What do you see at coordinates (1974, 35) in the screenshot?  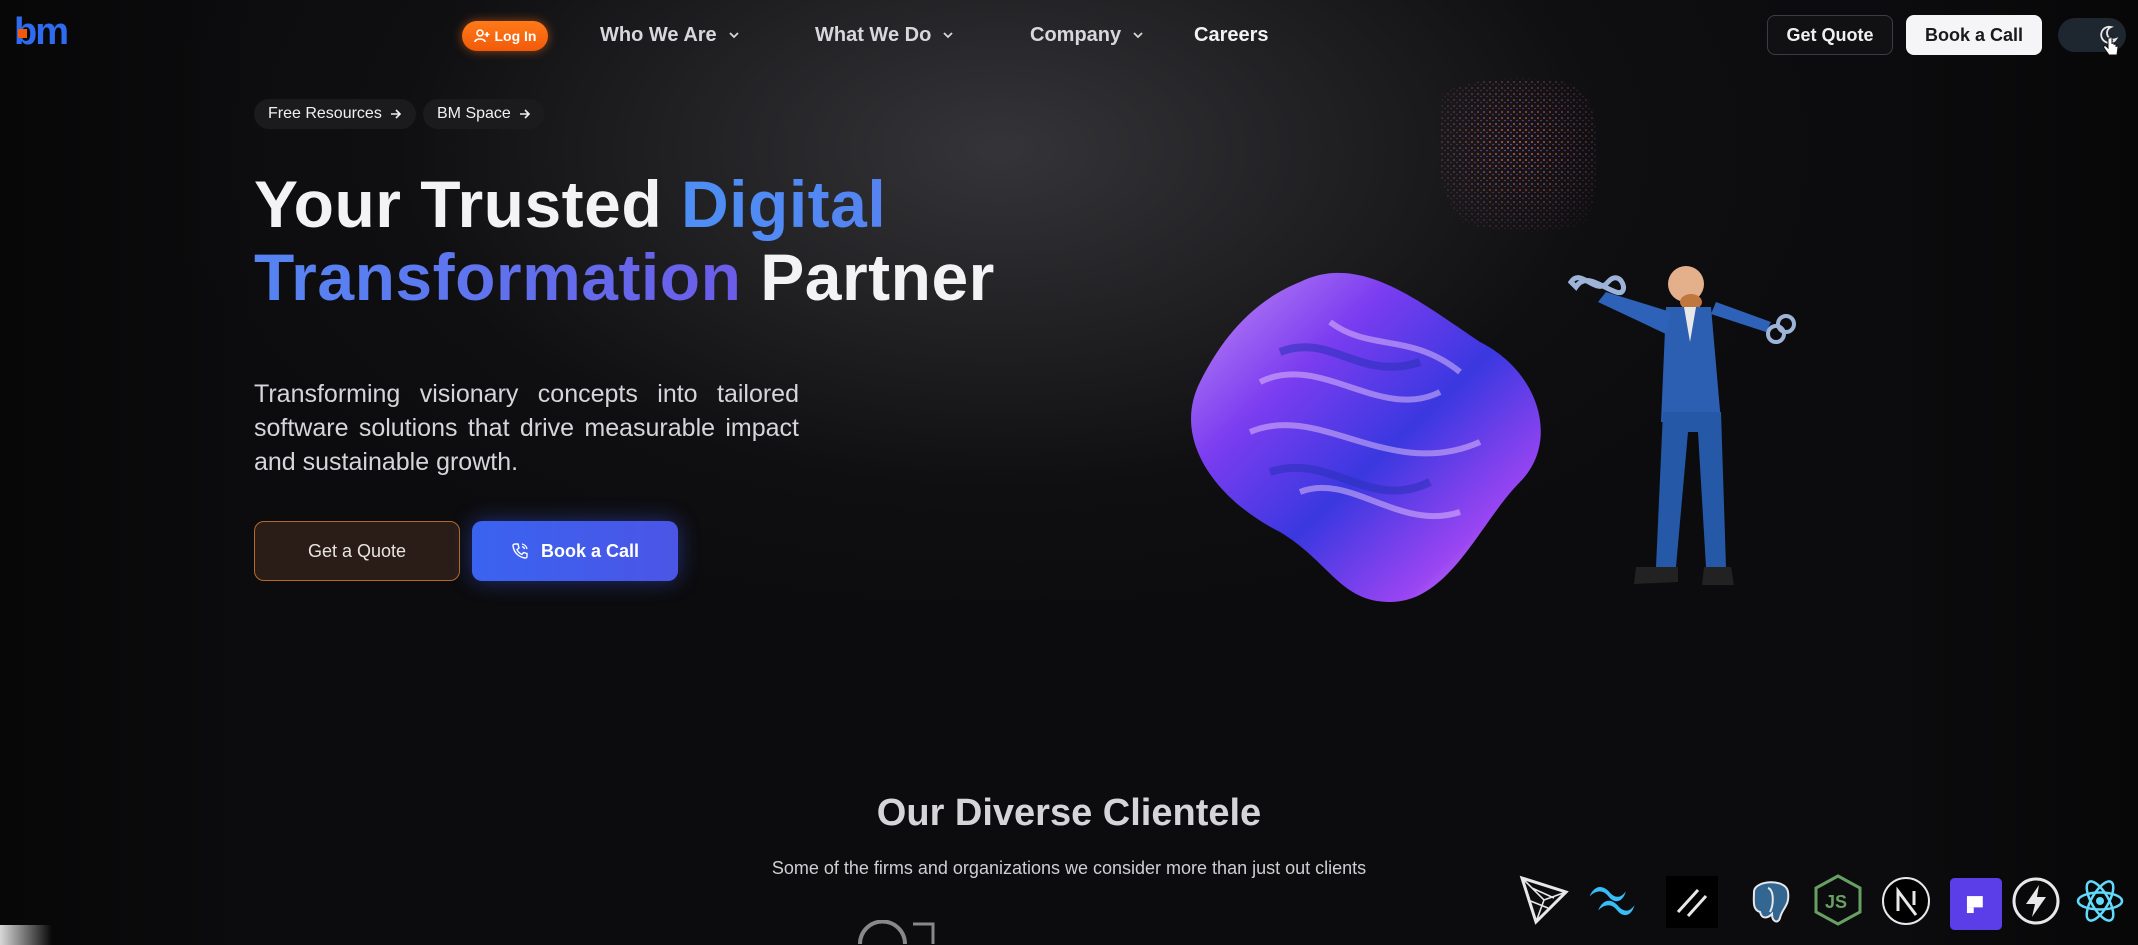 I see `book-call-button: Book a Call` at bounding box center [1974, 35].